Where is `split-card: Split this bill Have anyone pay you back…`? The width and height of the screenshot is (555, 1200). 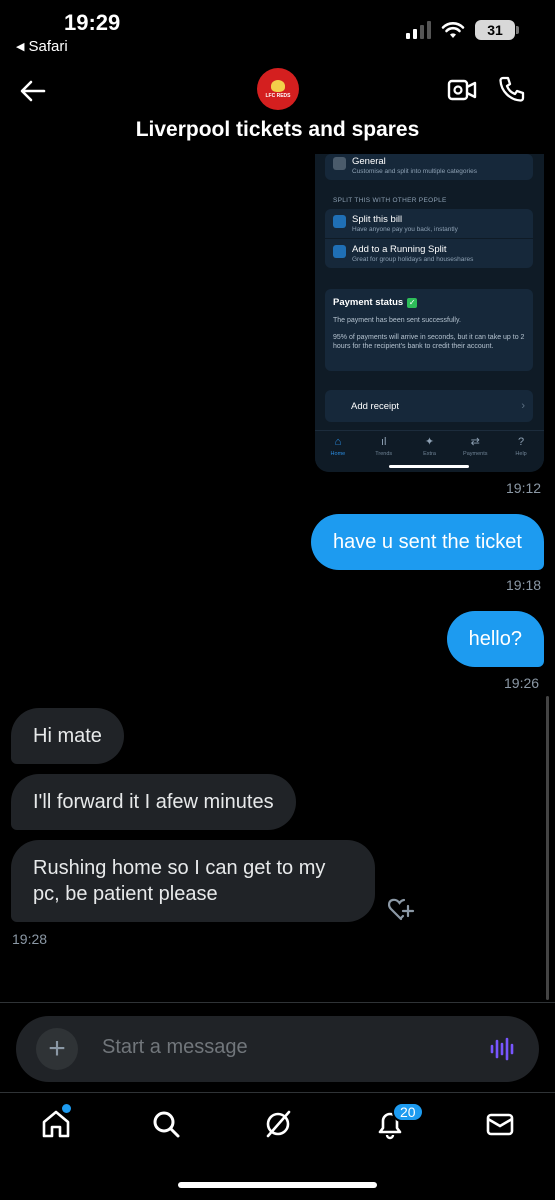 split-card: Split this bill Have anyone pay you back… is located at coordinates (429, 238).